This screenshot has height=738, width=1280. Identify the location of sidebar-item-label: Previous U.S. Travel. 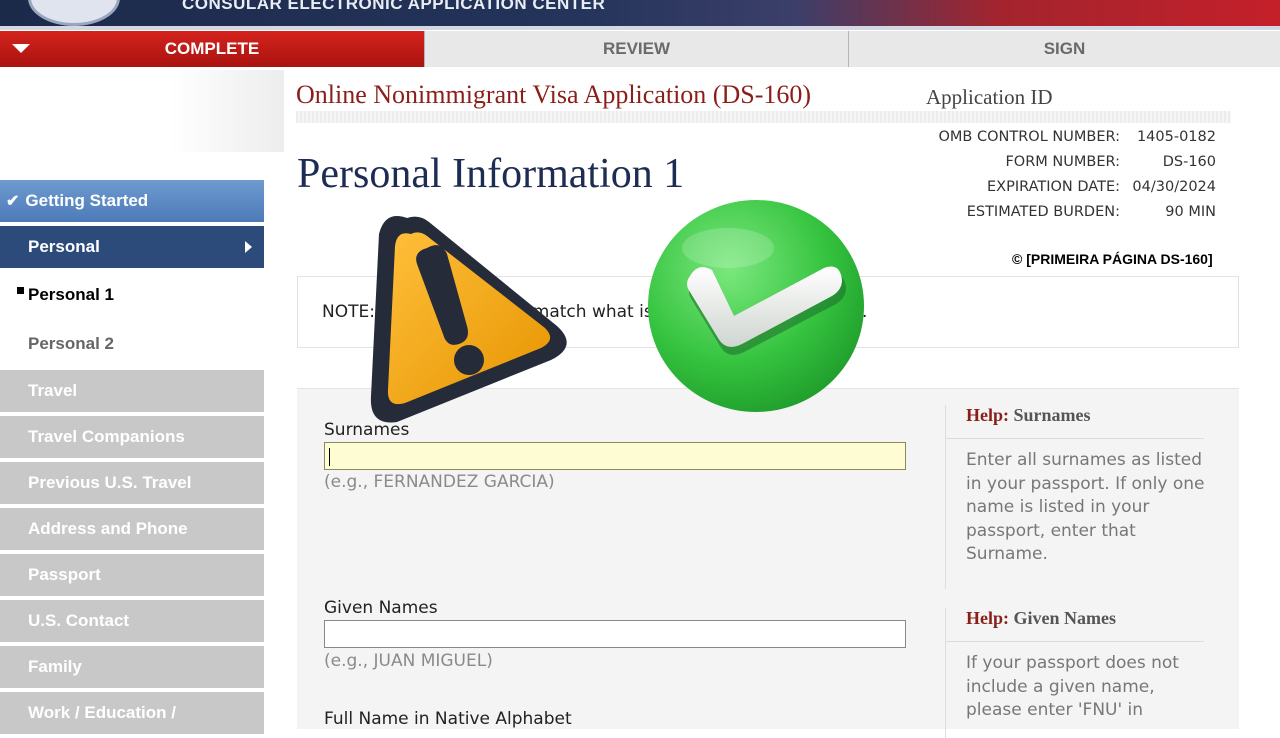
(110, 482).